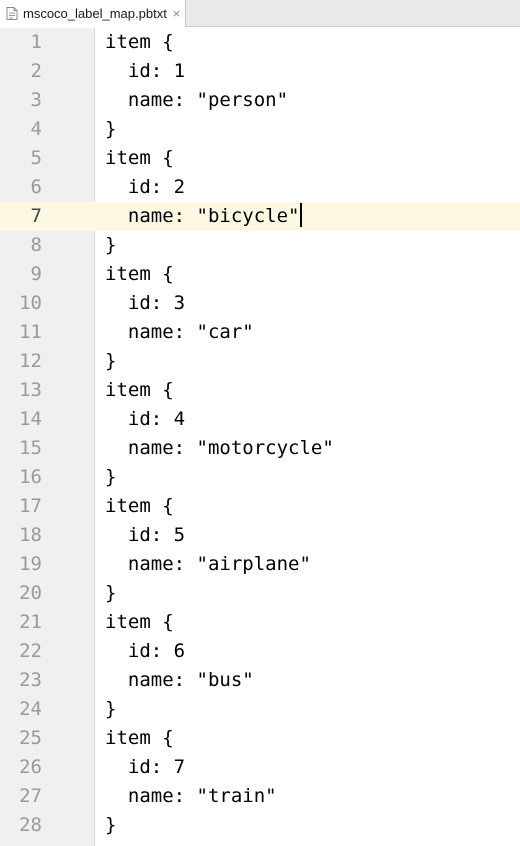 This screenshot has width=520, height=846. What do you see at coordinates (260, 535) in the screenshot?
I see `code-line: 18 id: 5` at bounding box center [260, 535].